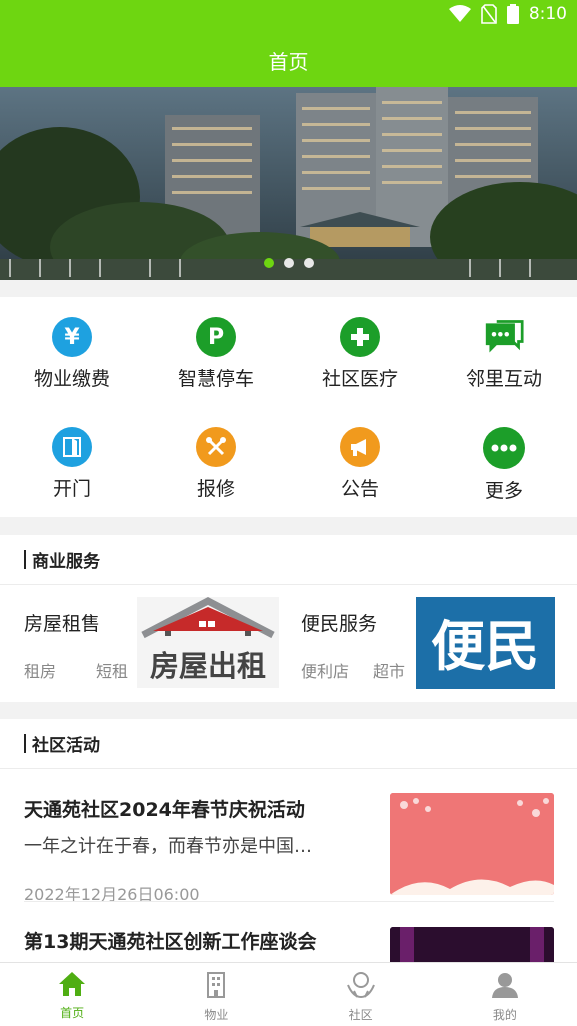 The image size is (577, 1026). I want to click on megaphone-icon, so click(360, 447).